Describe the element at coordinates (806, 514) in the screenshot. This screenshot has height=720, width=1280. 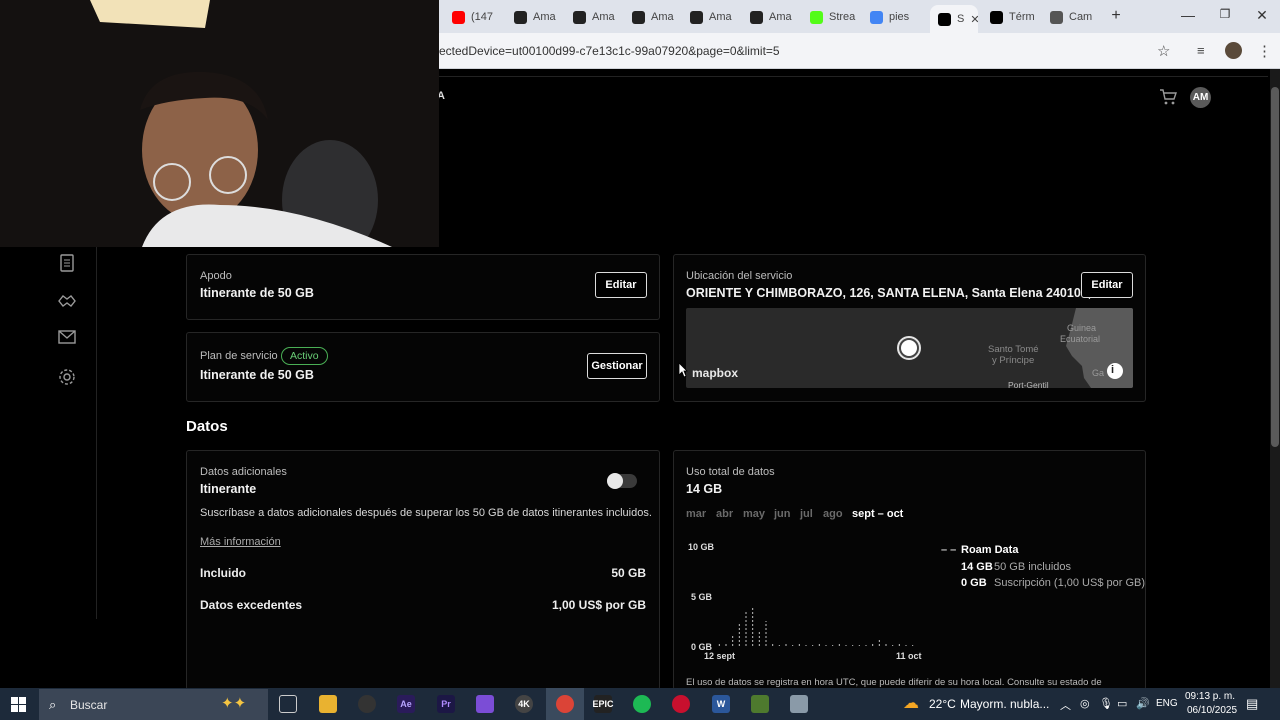
I see `month-tab: jul` at that location.